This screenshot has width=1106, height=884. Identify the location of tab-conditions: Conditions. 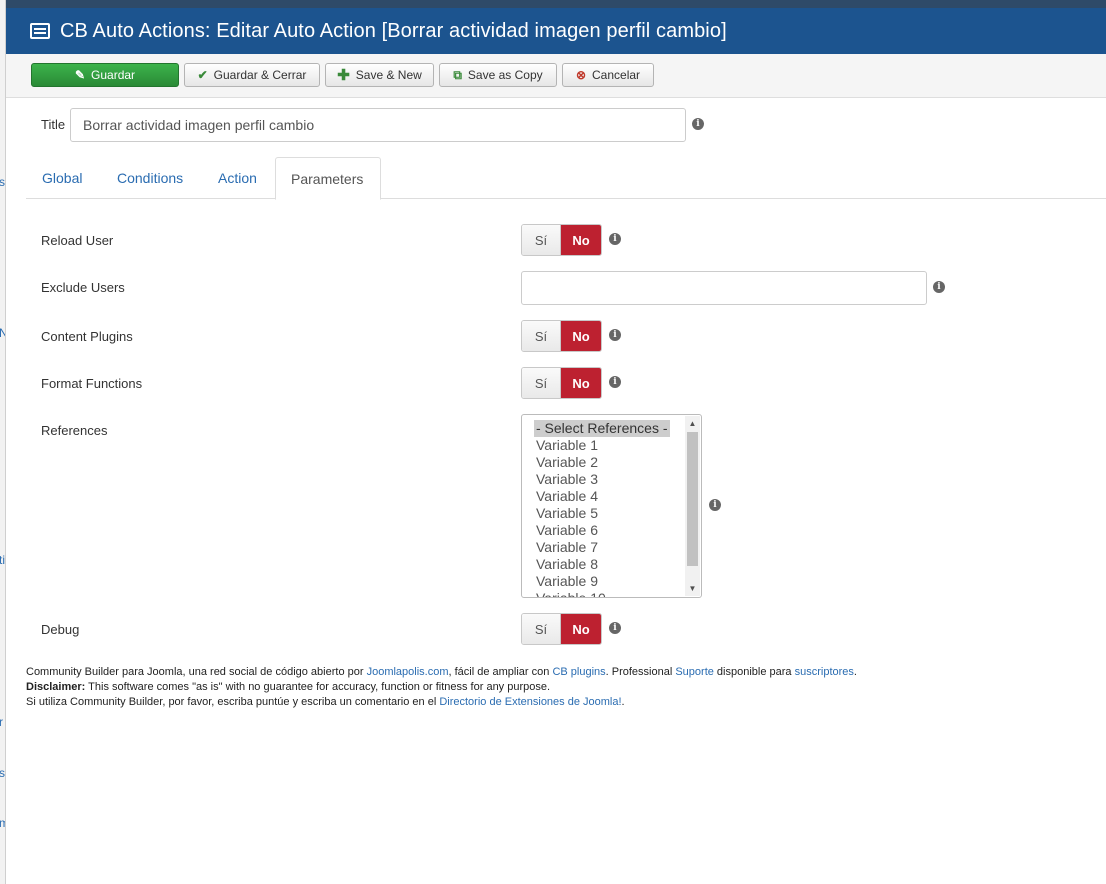
(150, 178).